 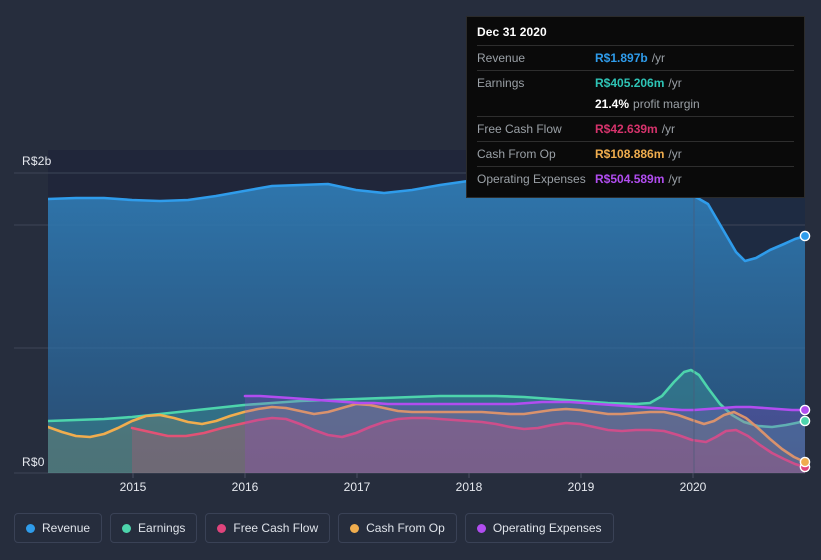 I want to click on endpoint-marker-cash-from-op, so click(x=805, y=462).